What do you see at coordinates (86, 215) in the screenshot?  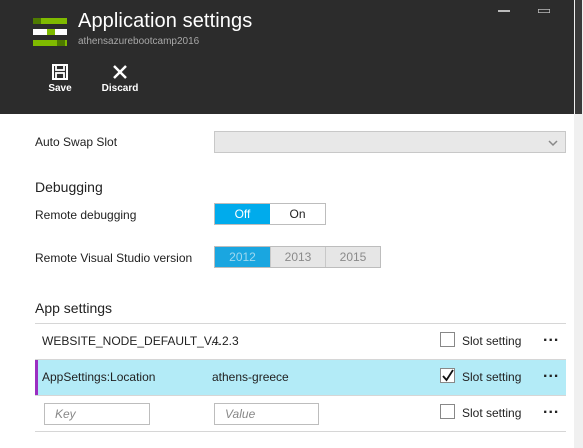 I see `remote-debugging-label: Remote debugging` at bounding box center [86, 215].